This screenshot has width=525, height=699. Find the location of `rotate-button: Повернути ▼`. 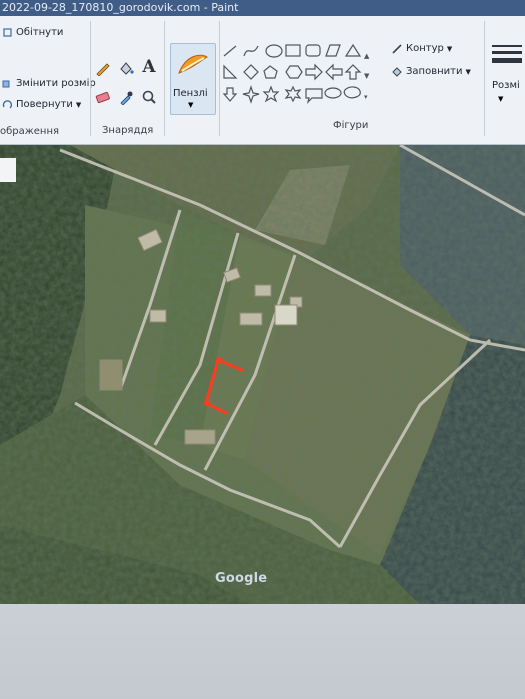

rotate-button: Повернути ▼ is located at coordinates (41, 104).